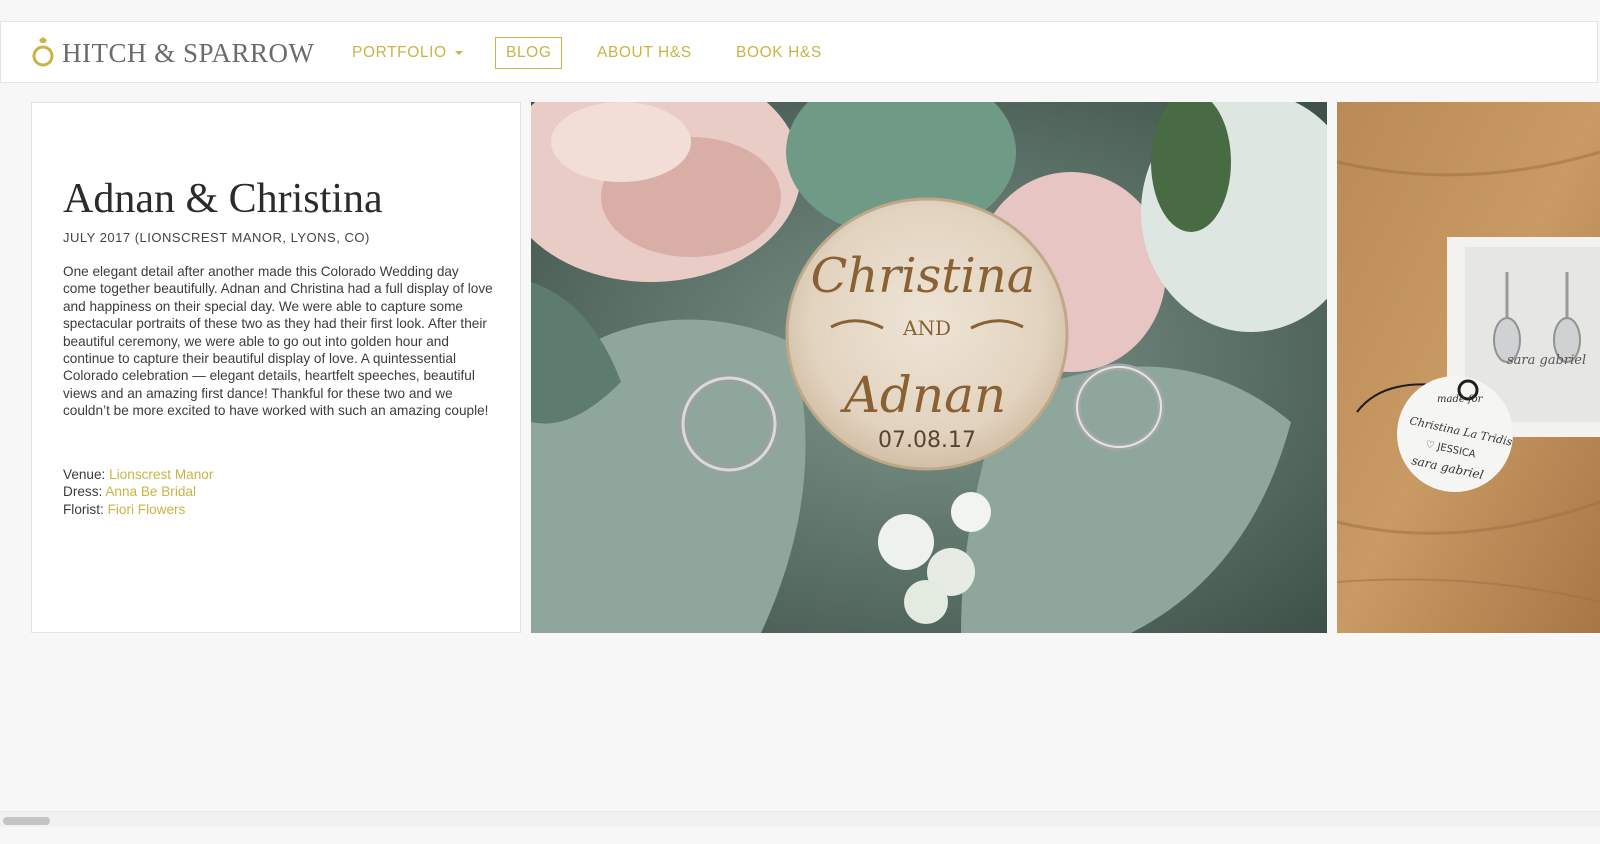 This screenshot has height=844, width=1600. What do you see at coordinates (1546, 360) in the screenshot?
I see `box-card-text: sara gabriel` at bounding box center [1546, 360].